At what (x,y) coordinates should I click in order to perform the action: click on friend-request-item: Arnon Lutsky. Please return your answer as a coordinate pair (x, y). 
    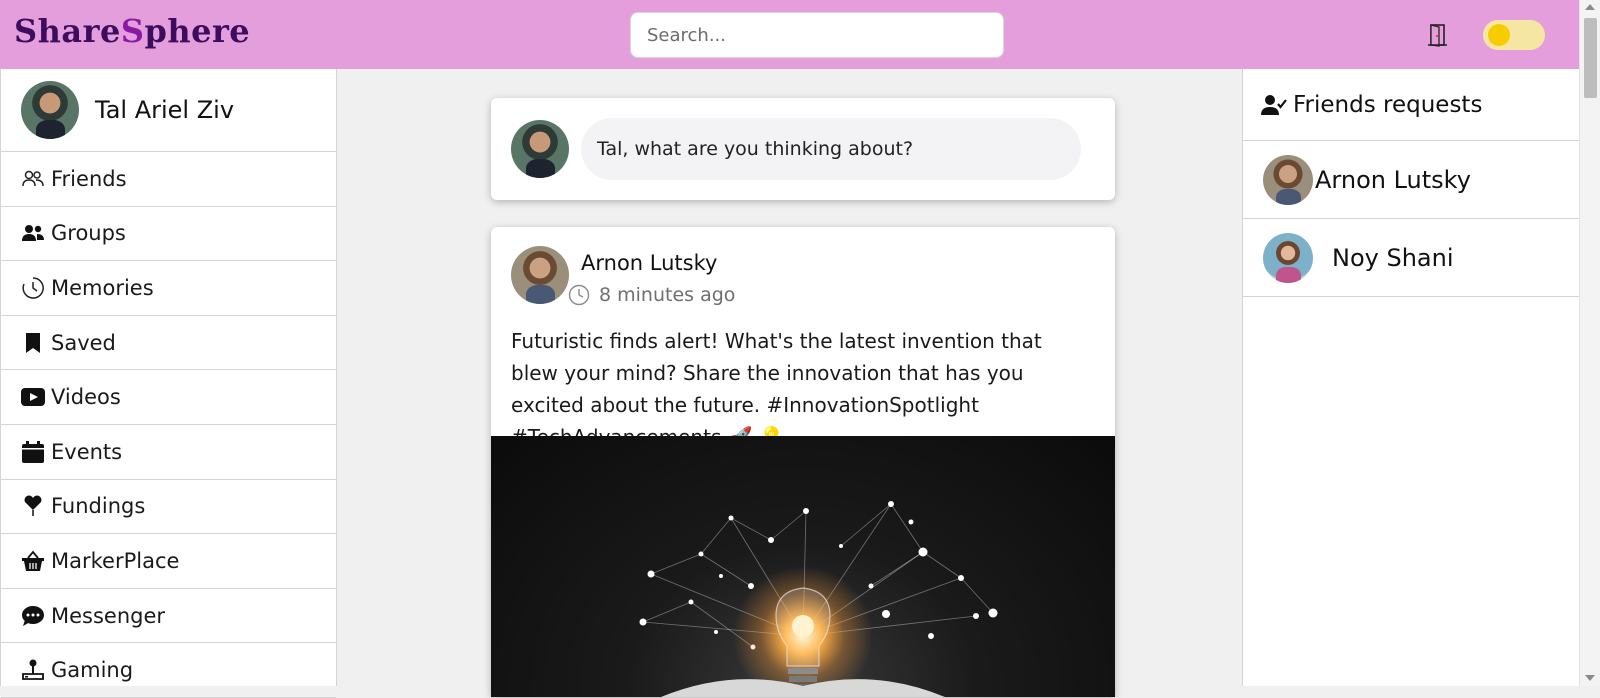
    Looking at the image, I should click on (1411, 180).